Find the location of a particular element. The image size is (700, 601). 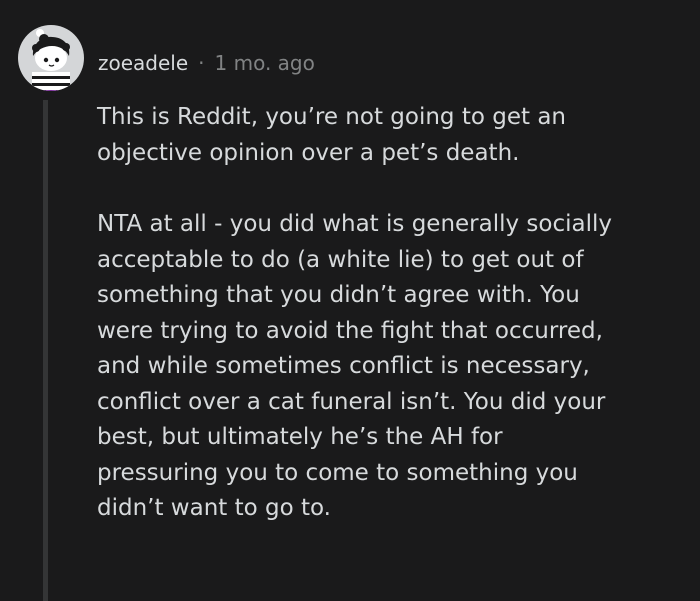

comment-timestamp: 1 mo. ago is located at coordinates (265, 63).